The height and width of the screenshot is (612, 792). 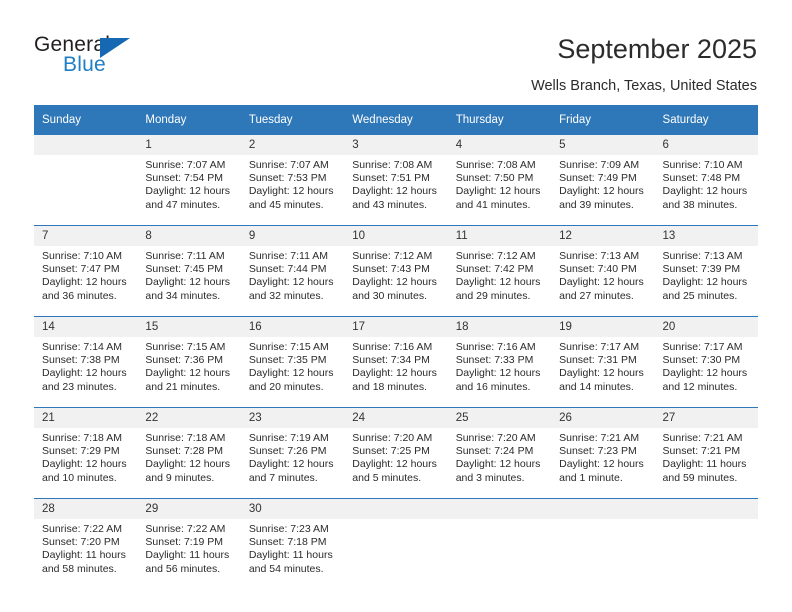 What do you see at coordinates (183, 295) in the screenshot?
I see `daylight-text-line2: and 34 minutes.` at bounding box center [183, 295].